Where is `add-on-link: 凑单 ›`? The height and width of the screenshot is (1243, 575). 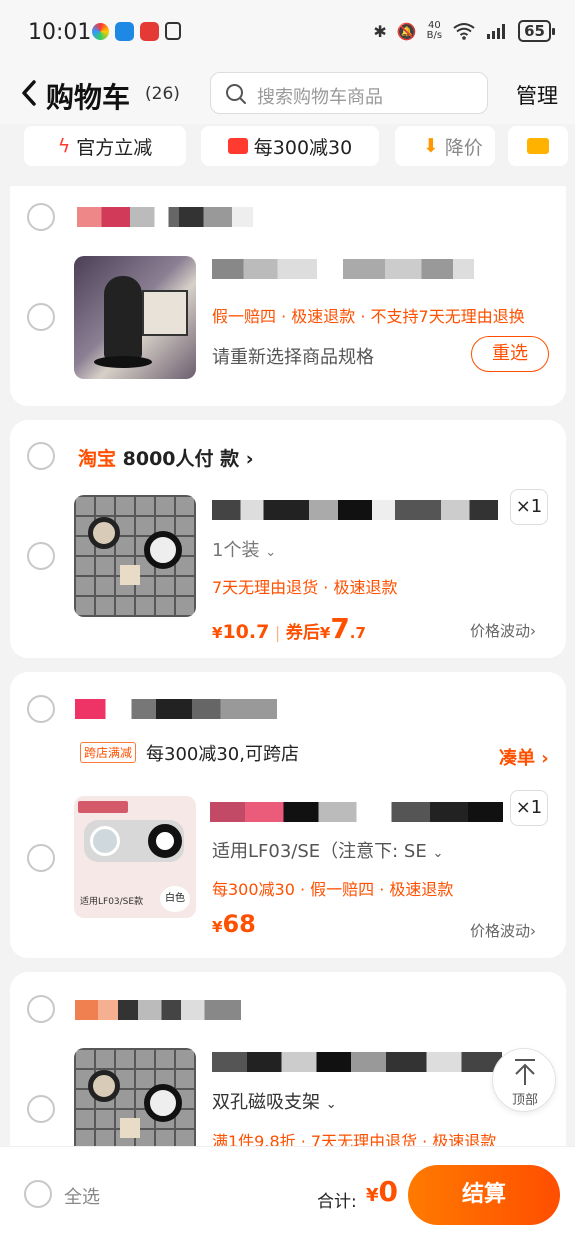
add-on-link: 凑单 › is located at coordinates (524, 757).